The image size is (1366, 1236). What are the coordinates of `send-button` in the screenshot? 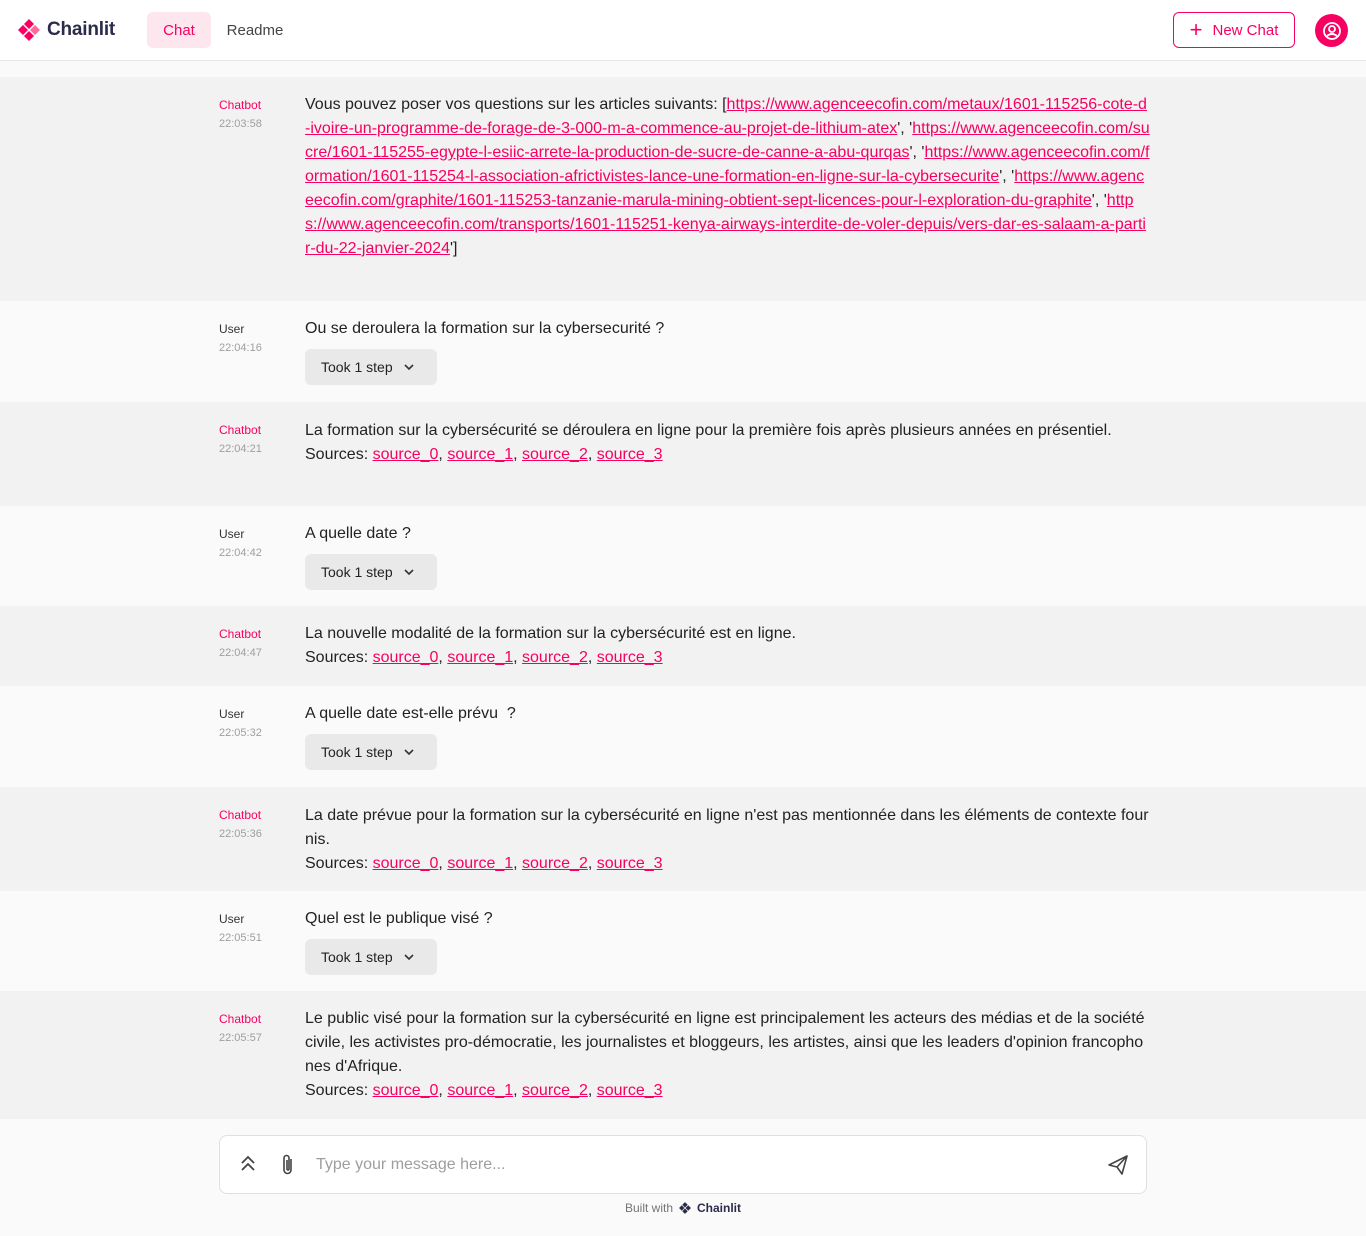 It's located at (1118, 1167).